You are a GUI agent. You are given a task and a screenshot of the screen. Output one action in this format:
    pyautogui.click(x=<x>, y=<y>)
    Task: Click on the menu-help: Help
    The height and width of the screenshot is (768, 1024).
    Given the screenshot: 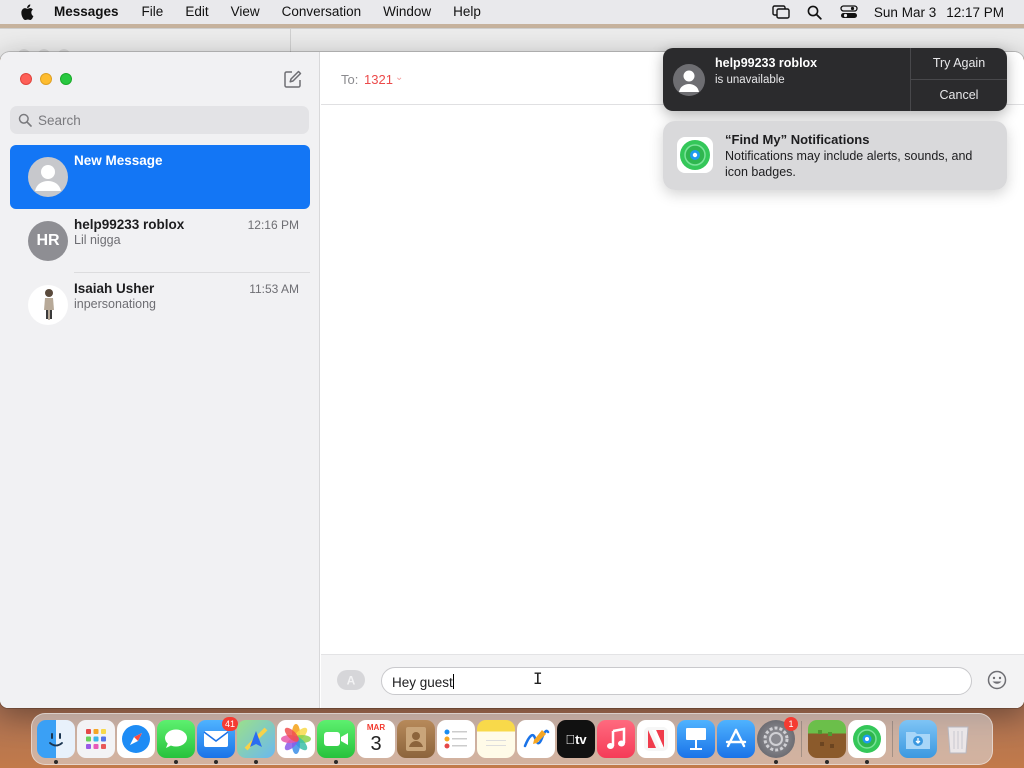 What is the action you would take?
    pyautogui.click(x=467, y=12)
    